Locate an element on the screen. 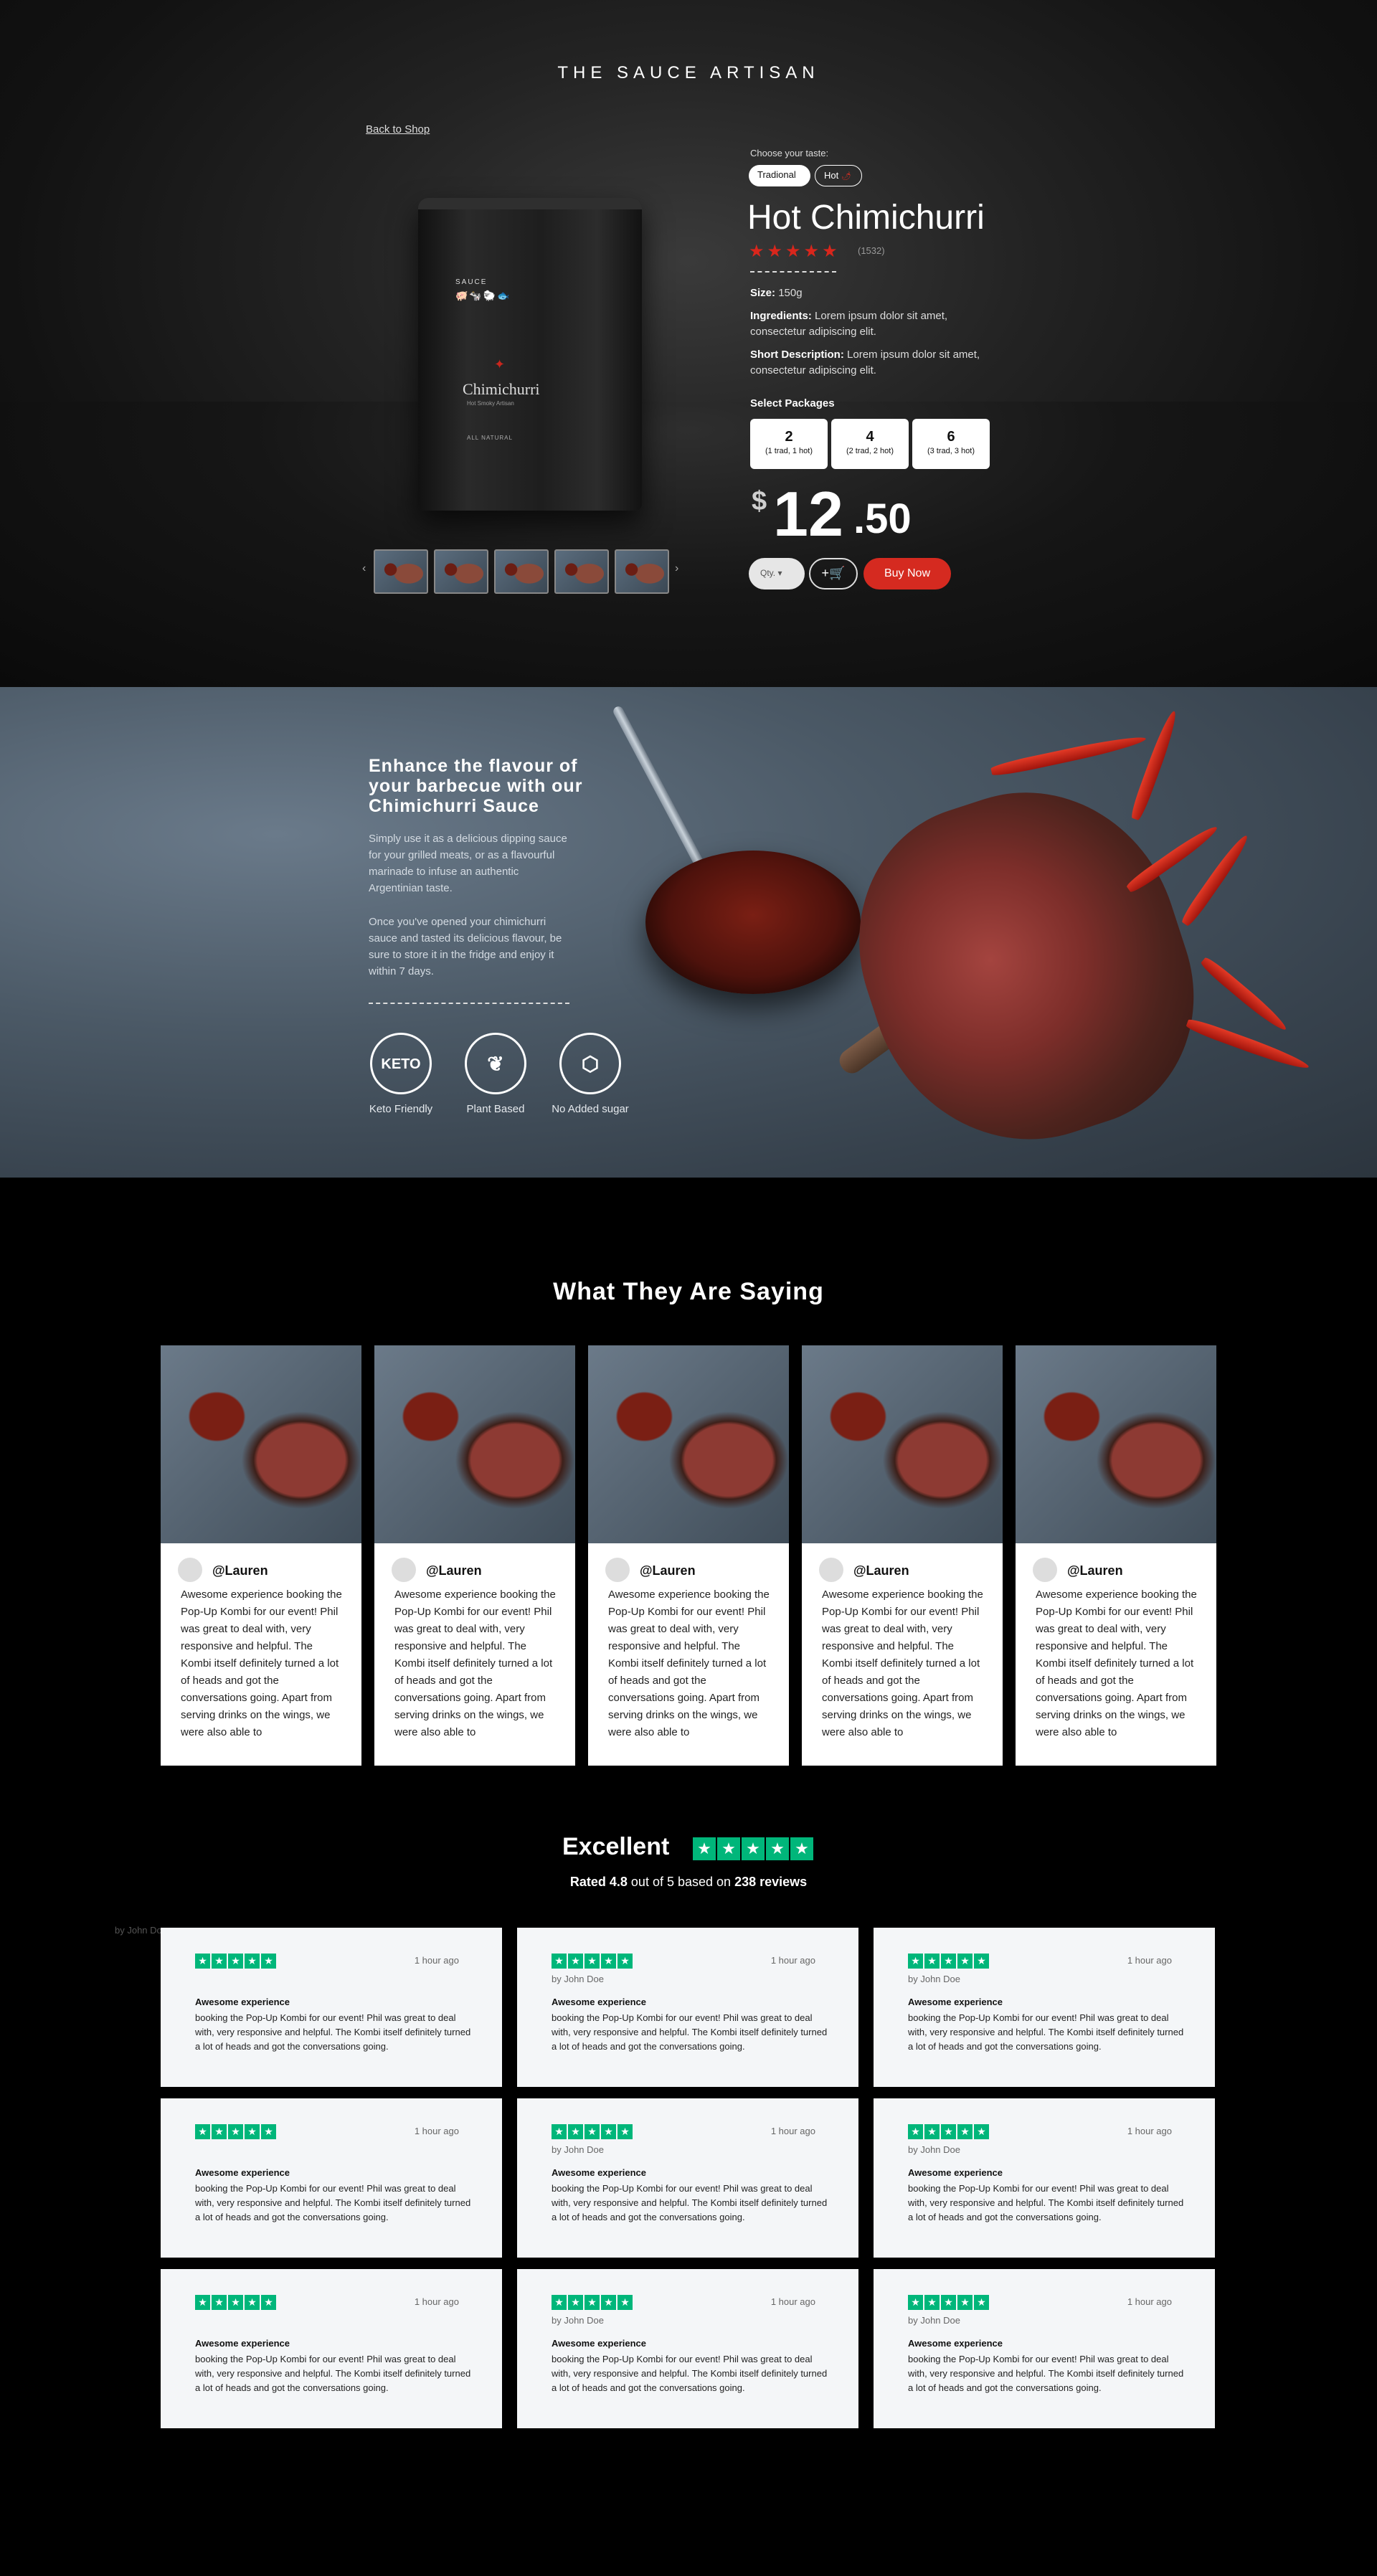  price-whole: 12 is located at coordinates (808, 513).